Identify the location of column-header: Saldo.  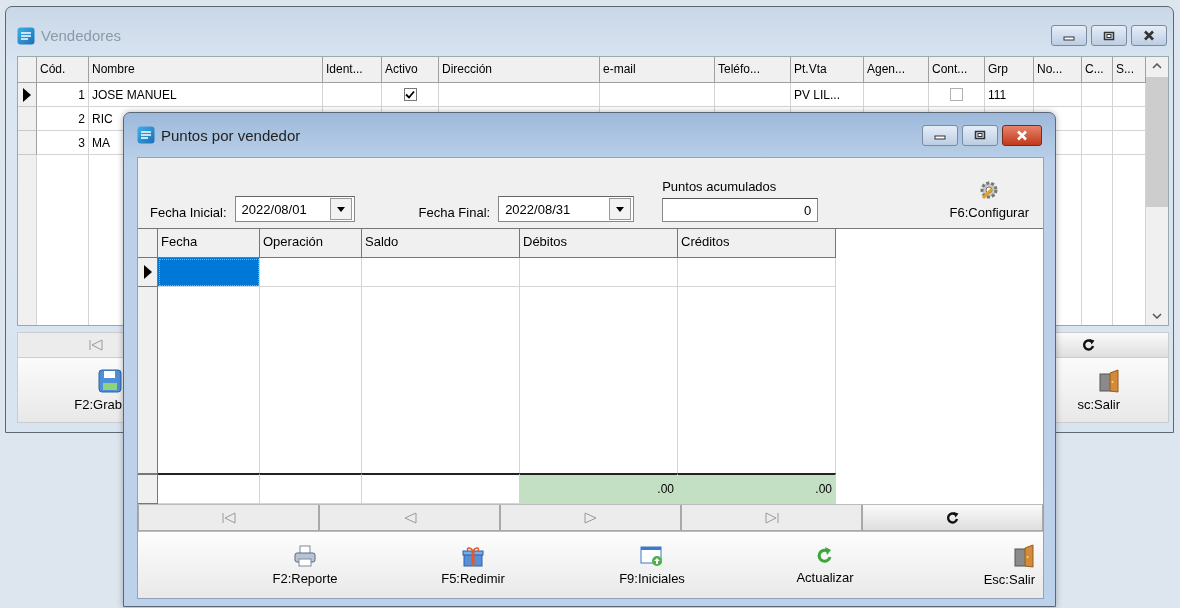
(441, 243).